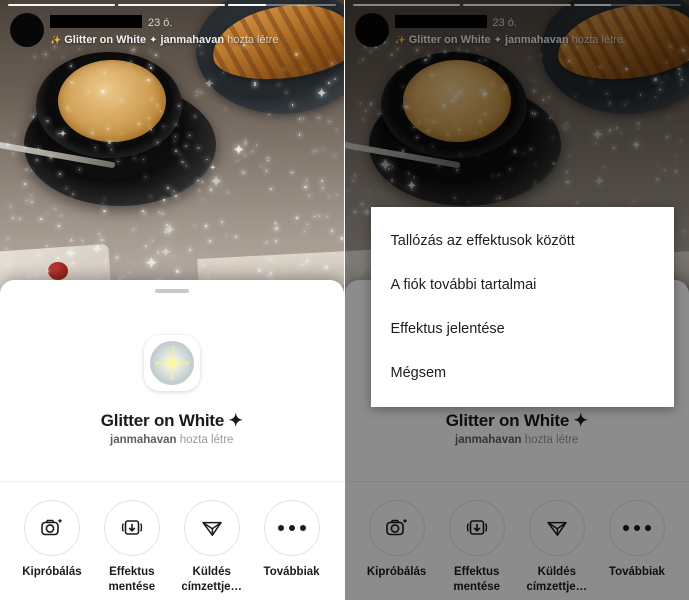 This screenshot has width=689, height=600. Describe the element at coordinates (96, 21) in the screenshot. I see `redacted-username` at that location.